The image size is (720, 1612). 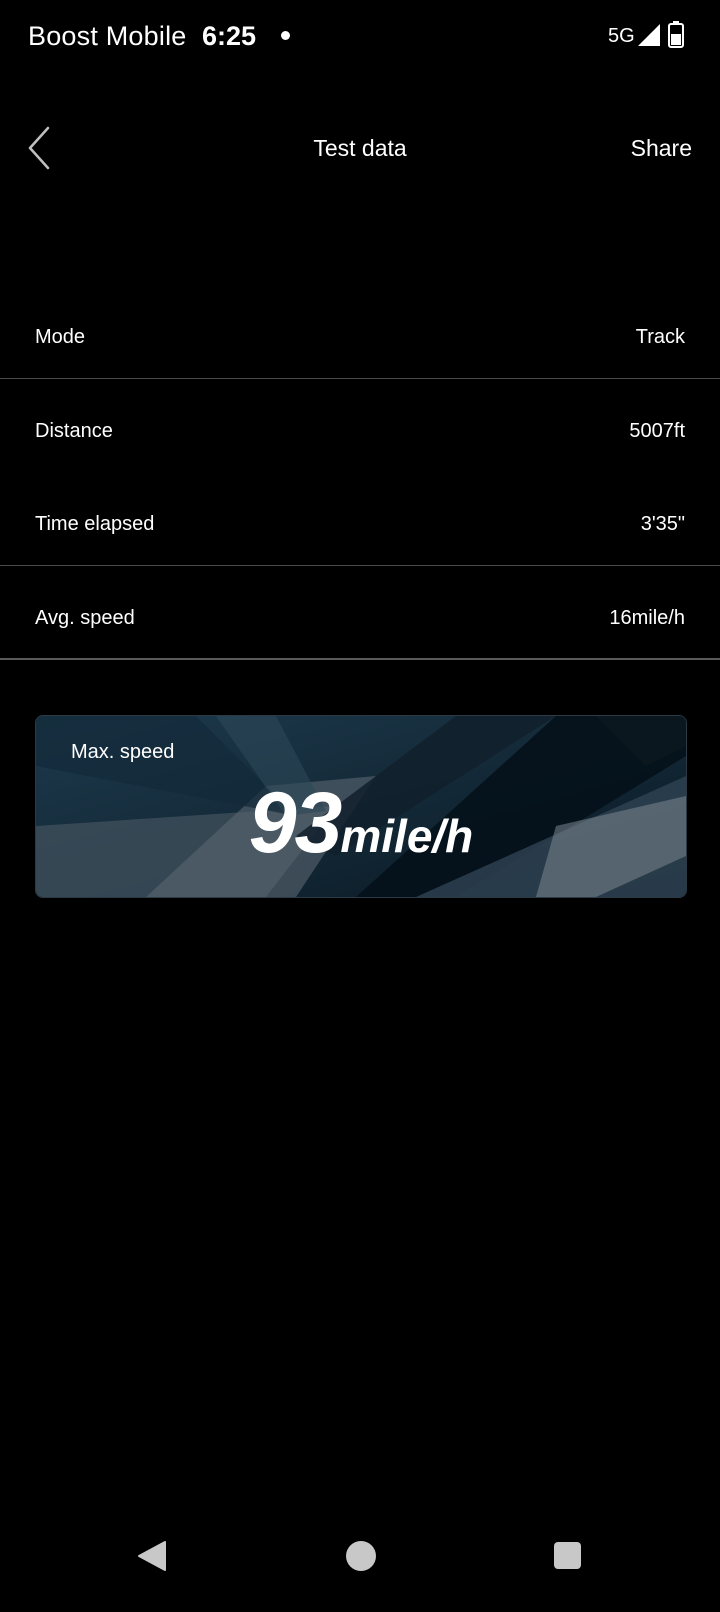 I want to click on max-speed-value: 93mile/h, so click(x=361, y=829).